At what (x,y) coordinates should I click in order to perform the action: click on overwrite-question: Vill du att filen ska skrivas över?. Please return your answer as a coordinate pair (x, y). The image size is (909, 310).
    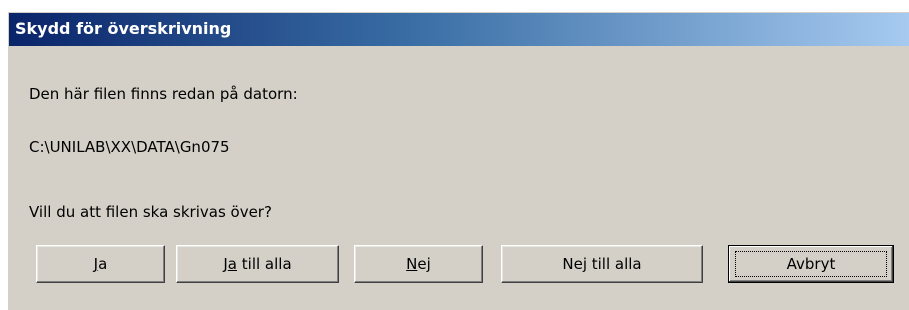
    Looking at the image, I should click on (150, 212).